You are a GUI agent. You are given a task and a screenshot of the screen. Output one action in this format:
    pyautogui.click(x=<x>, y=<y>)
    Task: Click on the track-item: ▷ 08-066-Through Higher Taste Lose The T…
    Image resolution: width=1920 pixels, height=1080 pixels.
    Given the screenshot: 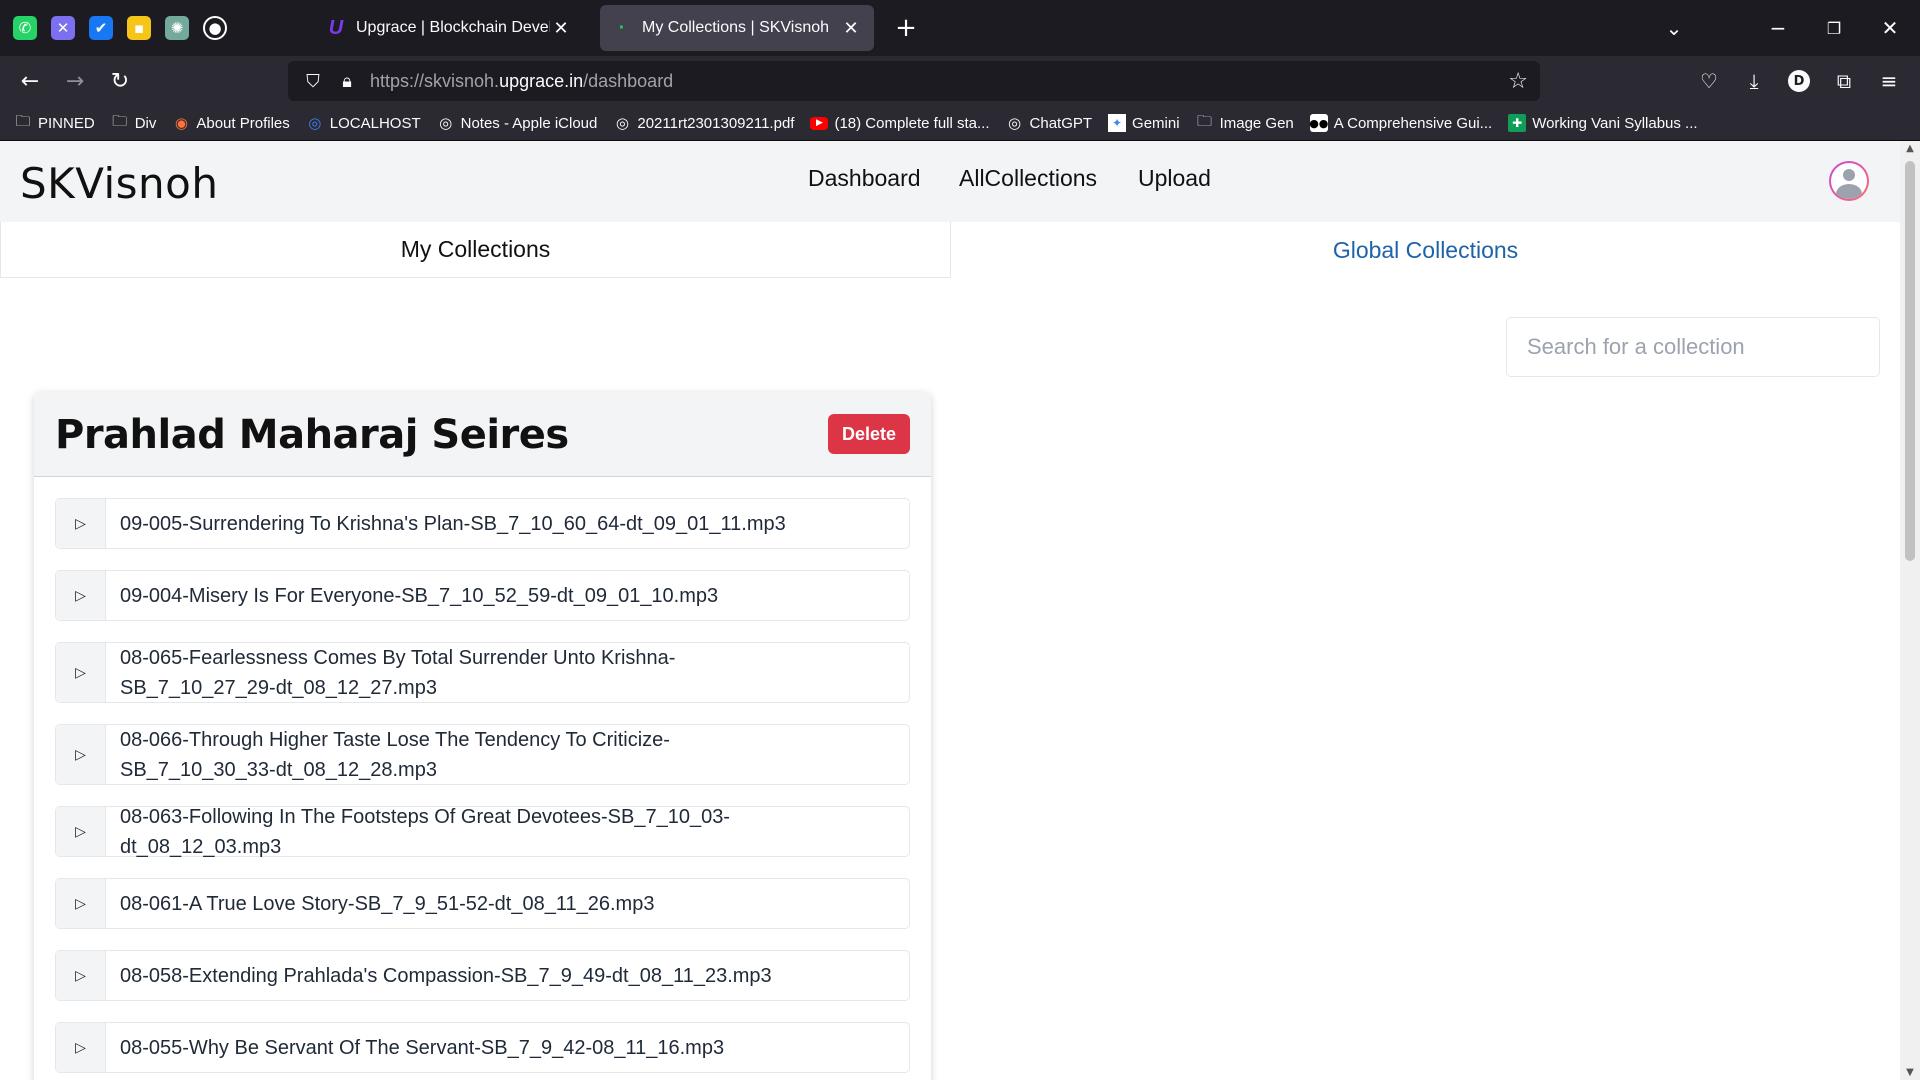 What is the action you would take?
    pyautogui.click(x=482, y=754)
    